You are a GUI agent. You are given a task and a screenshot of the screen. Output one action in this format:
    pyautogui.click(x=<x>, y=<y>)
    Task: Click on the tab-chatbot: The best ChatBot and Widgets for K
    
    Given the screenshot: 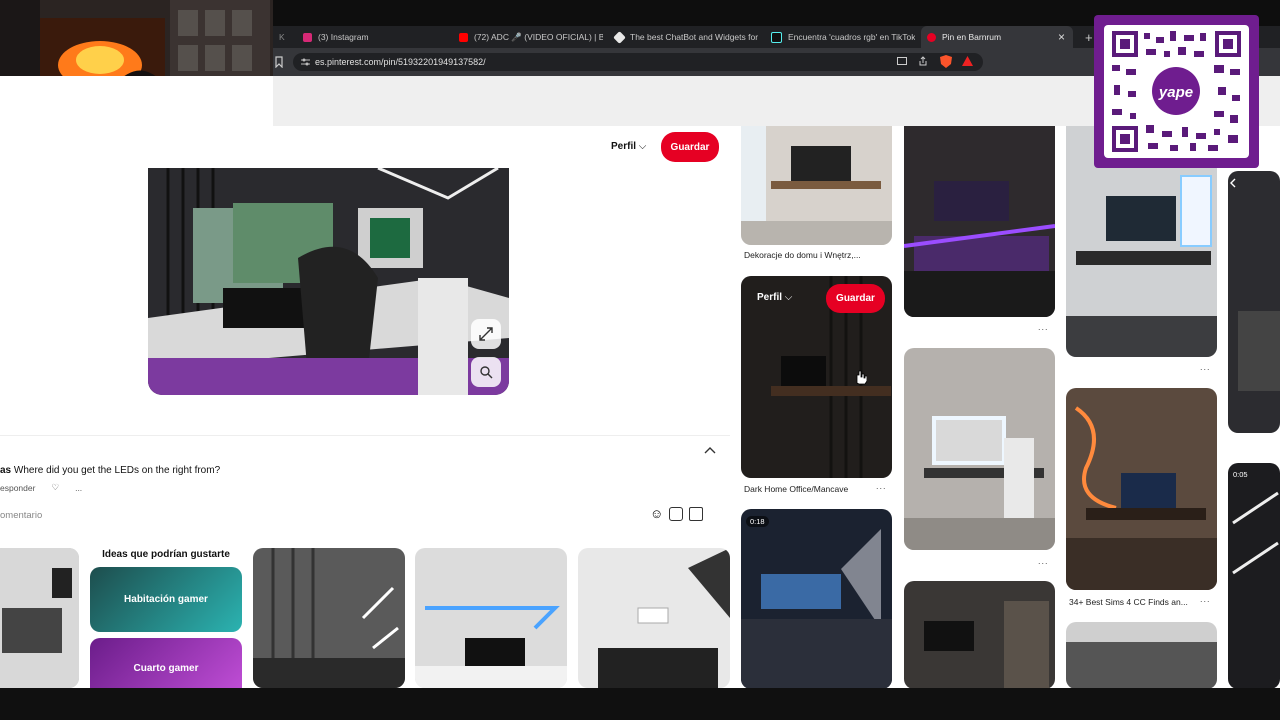 What is the action you would take?
    pyautogui.click(x=684, y=37)
    